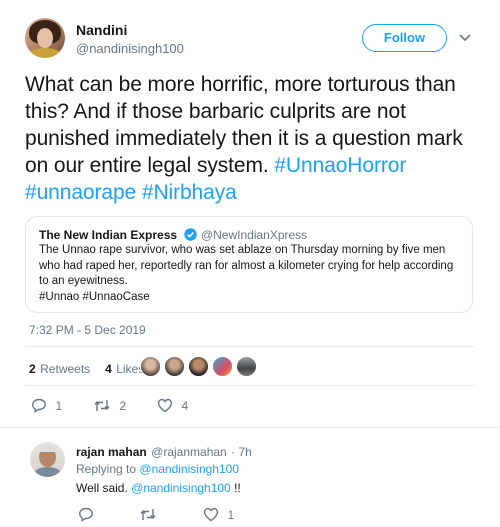 This screenshot has width=500, height=527. What do you see at coordinates (340, 165) in the screenshot?
I see `hashtag-link: #UnnaoHorror` at bounding box center [340, 165].